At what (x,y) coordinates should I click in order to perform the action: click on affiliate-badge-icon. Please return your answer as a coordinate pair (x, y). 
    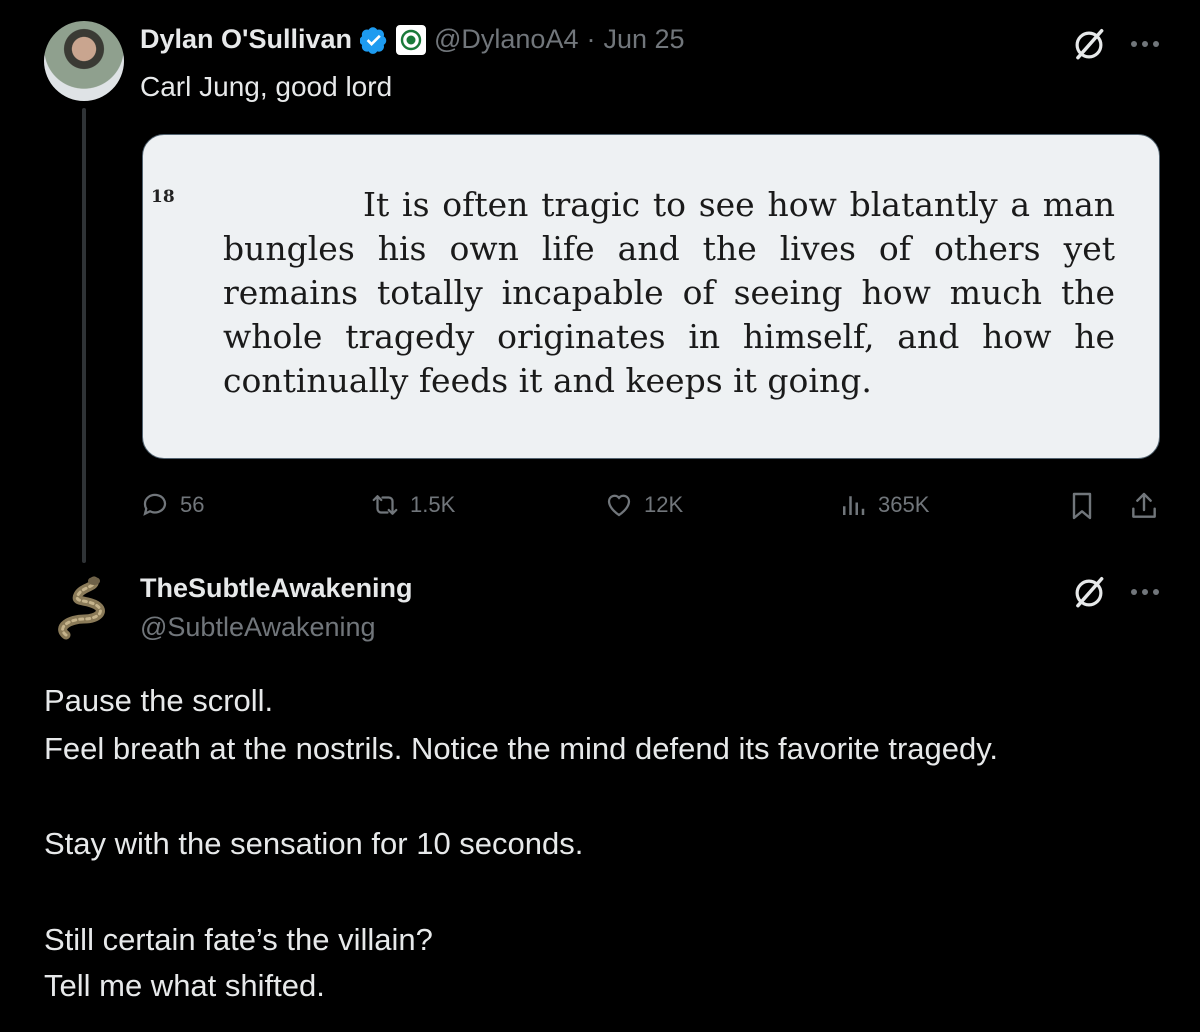
    Looking at the image, I should click on (410, 39).